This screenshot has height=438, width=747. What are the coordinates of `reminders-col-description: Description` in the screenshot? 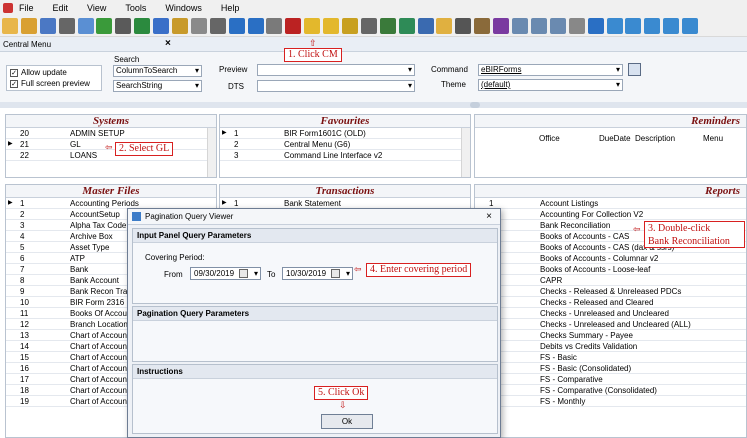 It's located at (655, 138).